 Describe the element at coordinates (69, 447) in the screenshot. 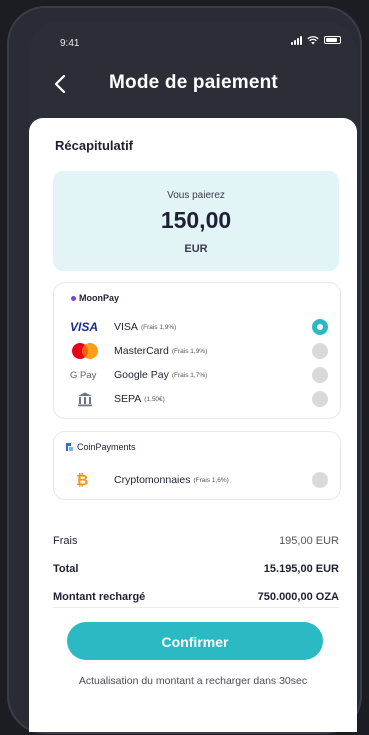

I see `coinpayments-mark-icon` at that location.